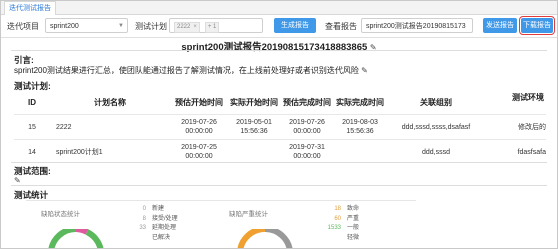 Image resolution: width=558 pixels, height=249 pixels. What do you see at coordinates (30, 8) in the screenshot?
I see `tab-iteration-report: 迭代测试报告` at bounding box center [30, 8].